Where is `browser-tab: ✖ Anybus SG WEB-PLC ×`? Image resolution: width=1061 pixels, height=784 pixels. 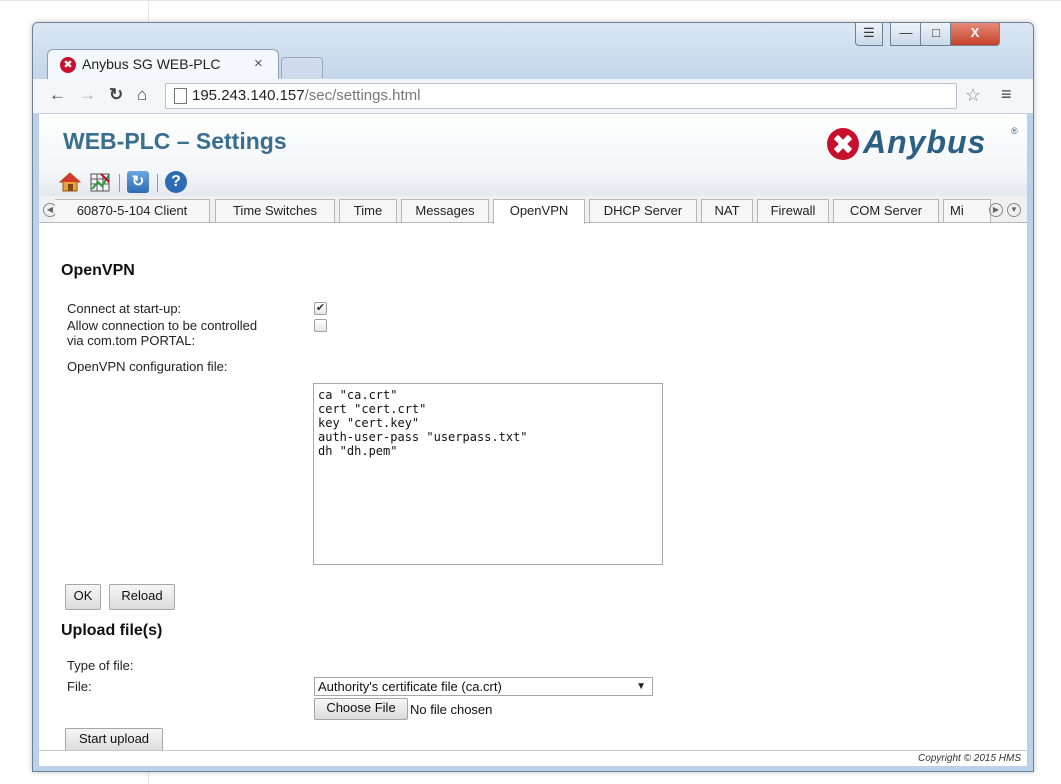
browser-tab: ✖ Anybus SG WEB-PLC × is located at coordinates (163, 64).